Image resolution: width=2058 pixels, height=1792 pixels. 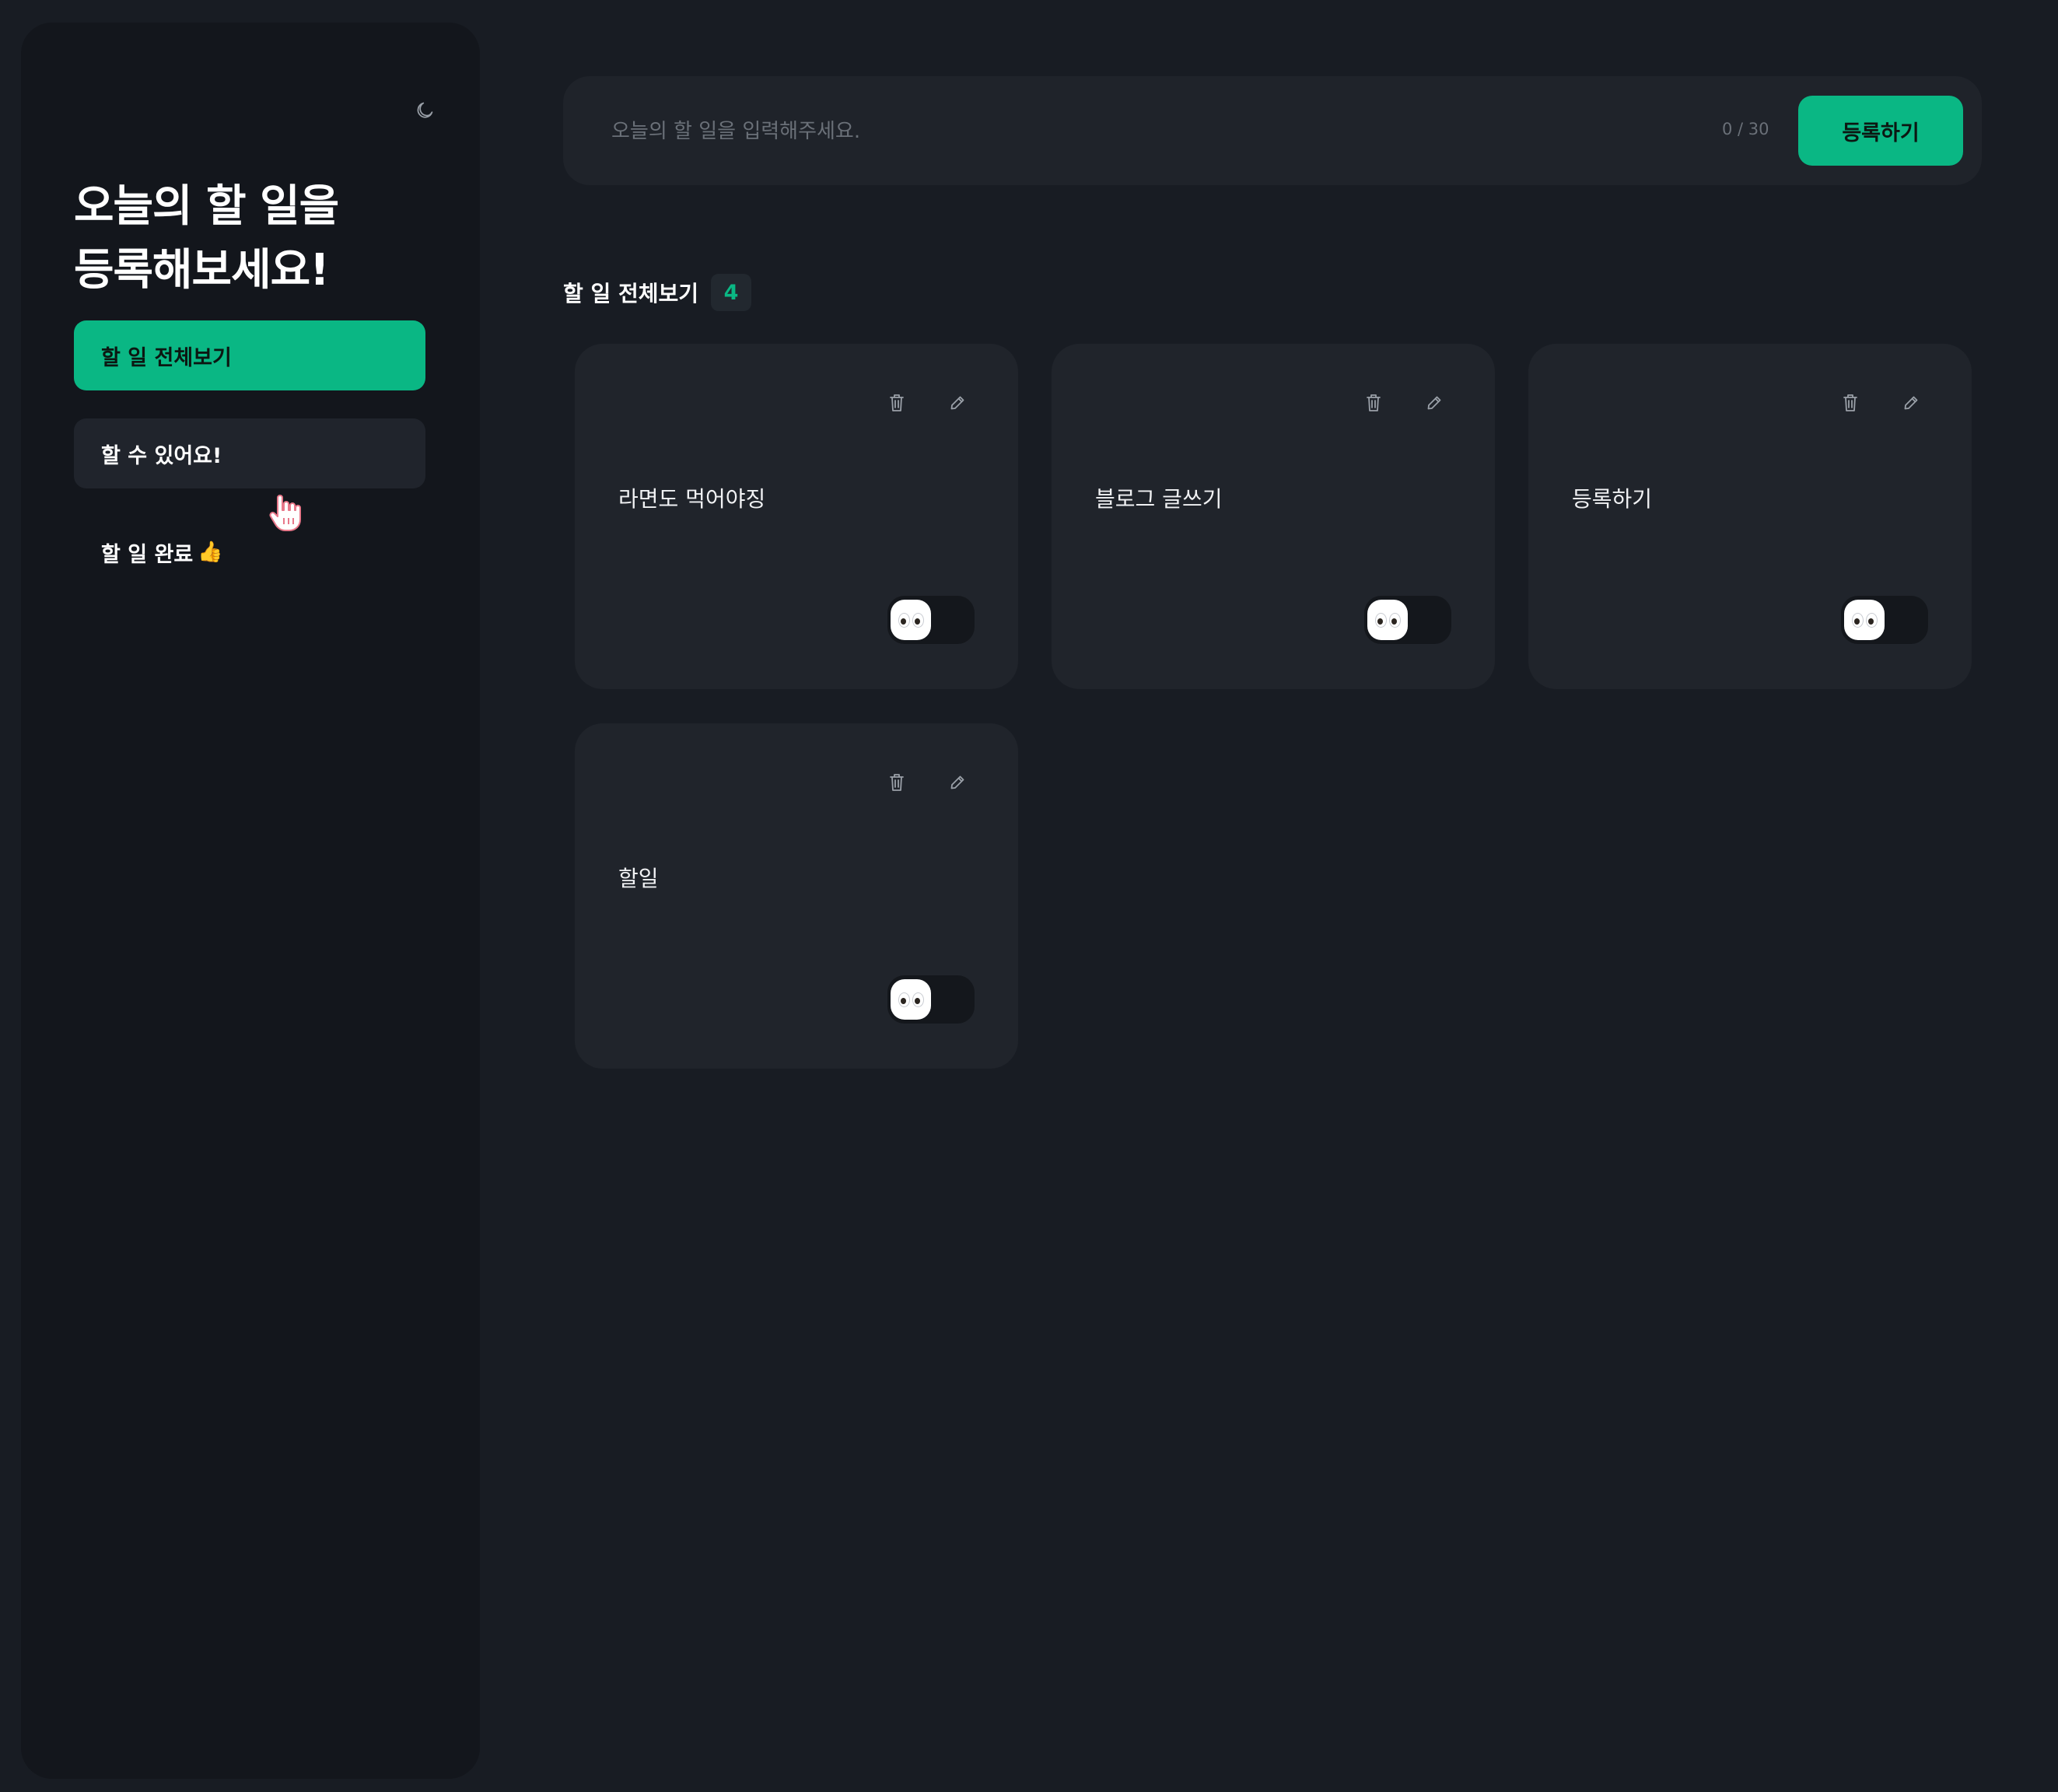 I want to click on sidebar-title: 오늘의 할 일을 등록해보세요!, so click(x=260, y=239).